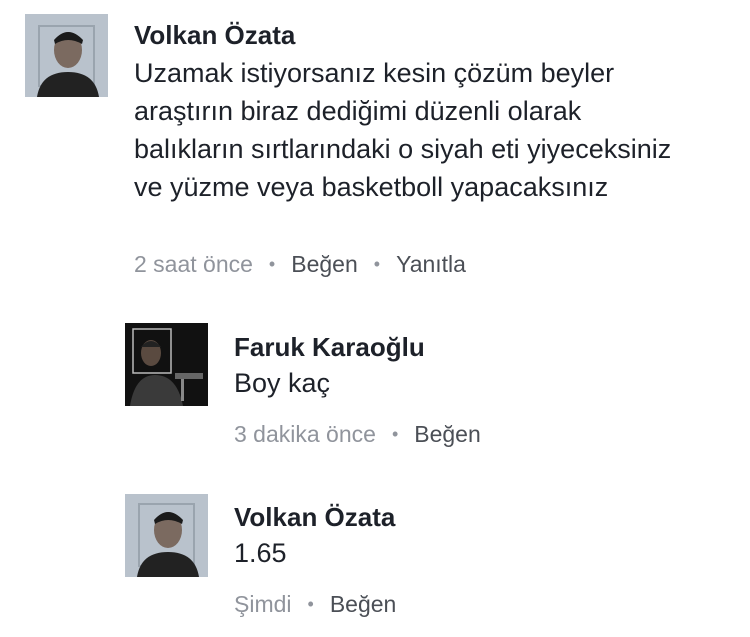  I want to click on comment-author: Faruk Karaoğlu, so click(329, 347).